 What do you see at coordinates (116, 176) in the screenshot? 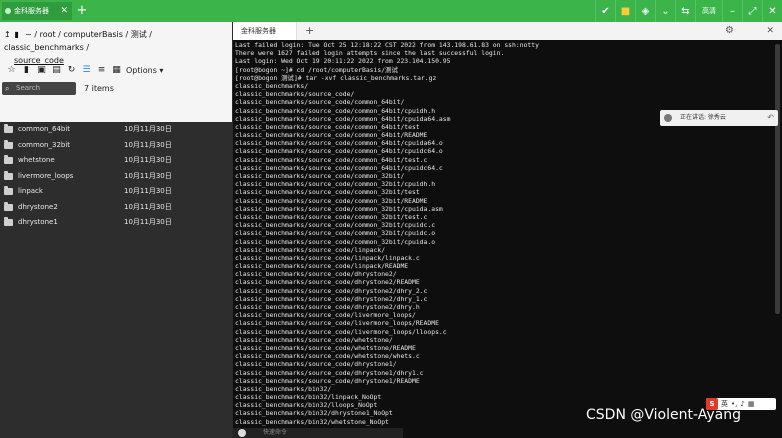
I see `file-row: livermore_loops 10月11月30日` at bounding box center [116, 176].